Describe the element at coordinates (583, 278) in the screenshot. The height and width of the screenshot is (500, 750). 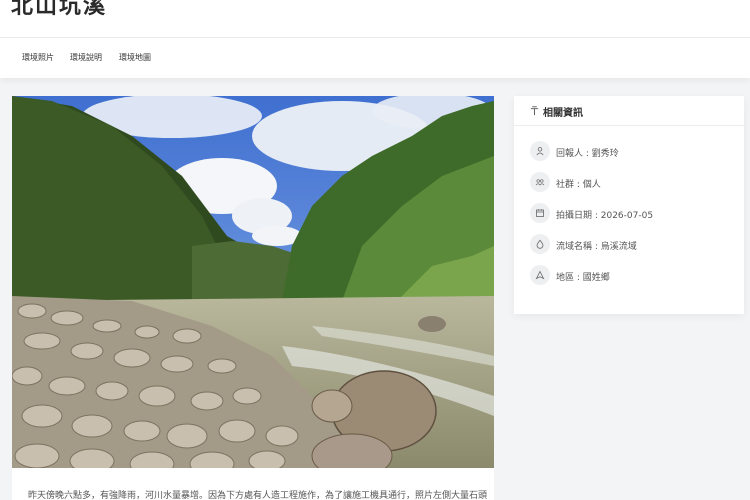
I see `info-area: 地區 : 國姓鄉` at that location.